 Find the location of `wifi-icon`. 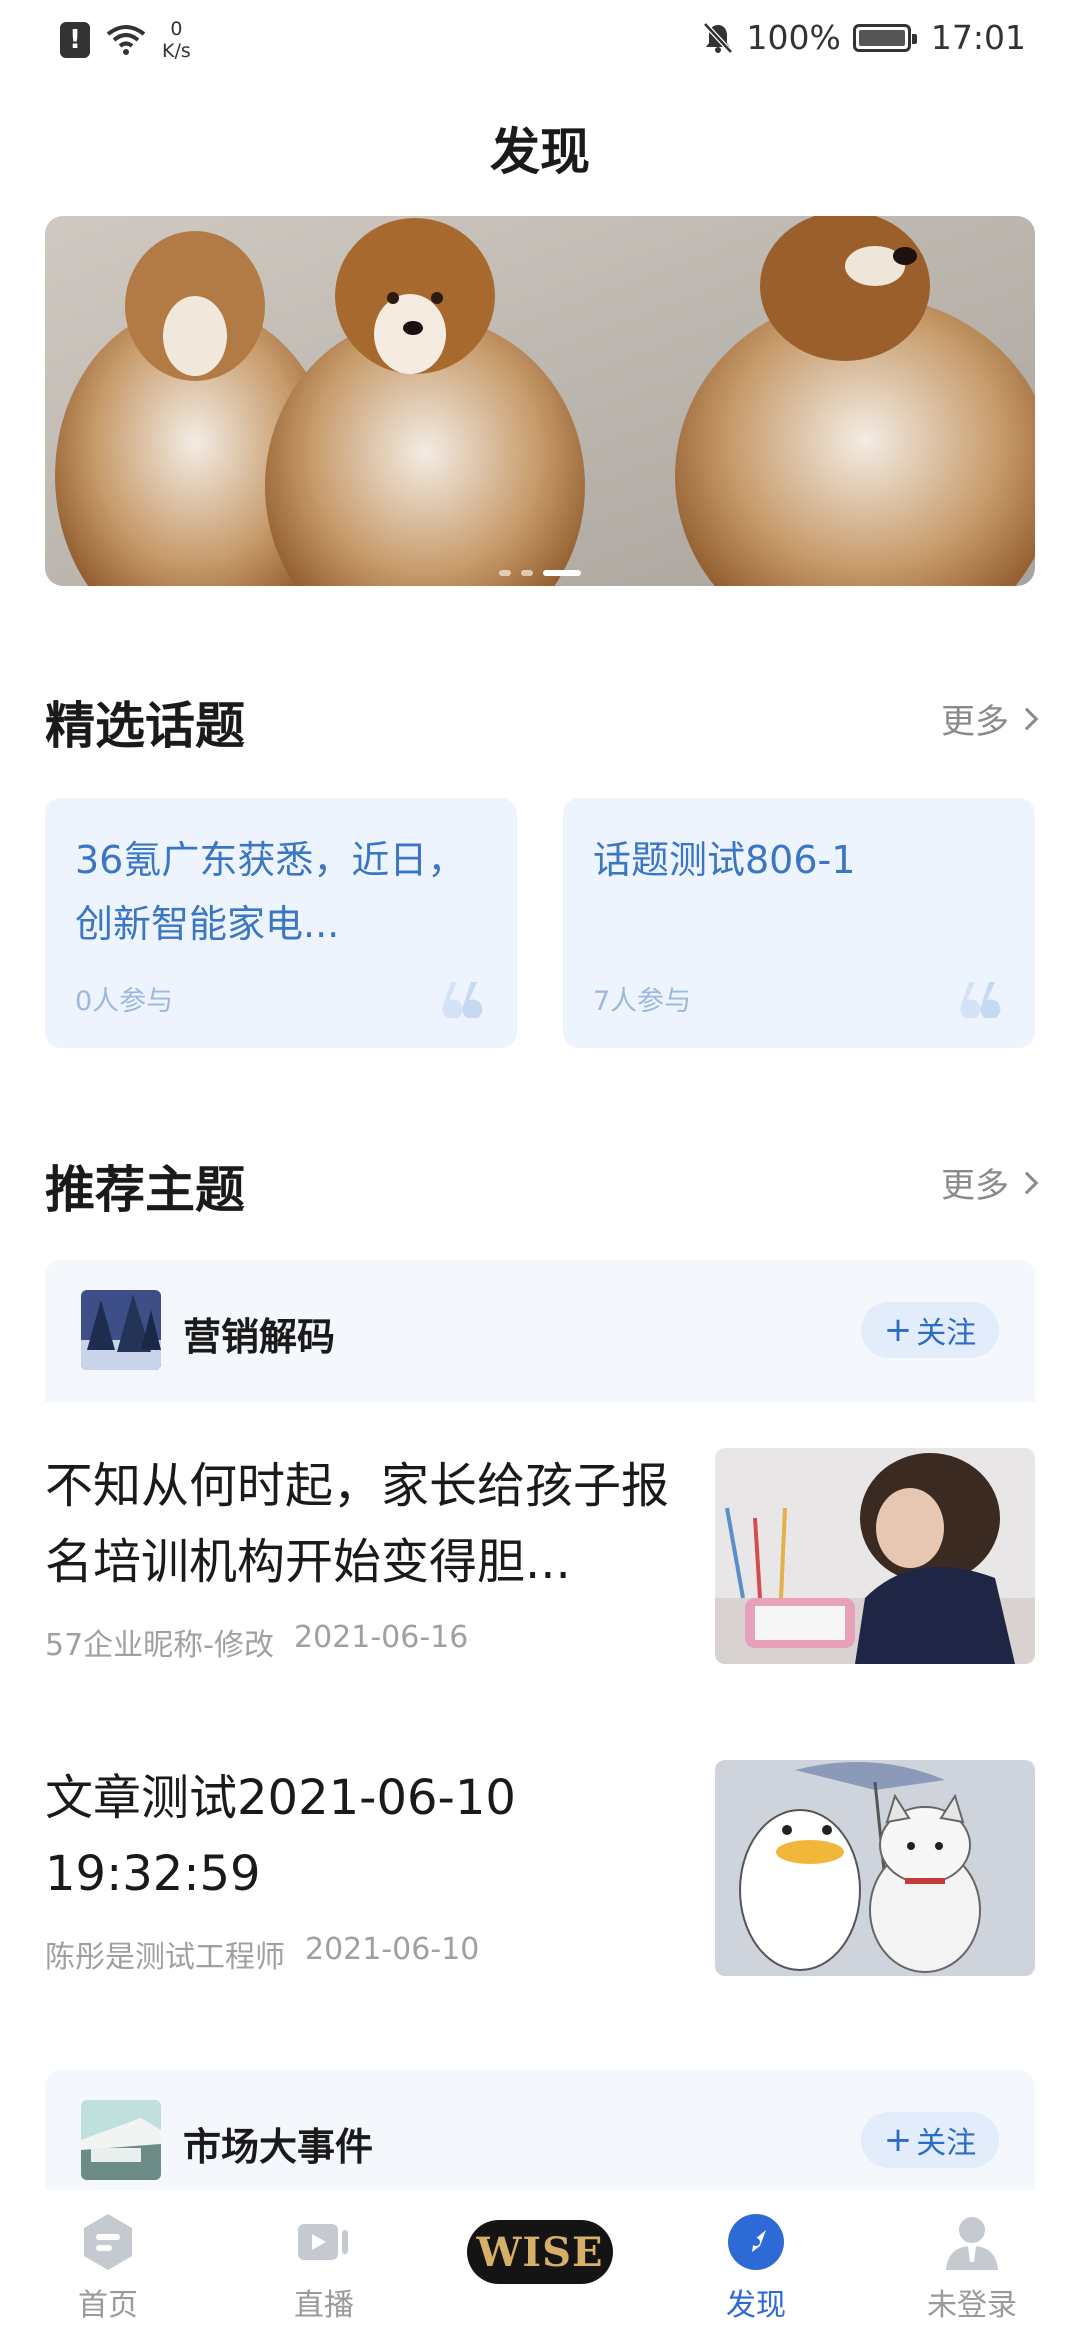

wifi-icon is located at coordinates (126, 40).